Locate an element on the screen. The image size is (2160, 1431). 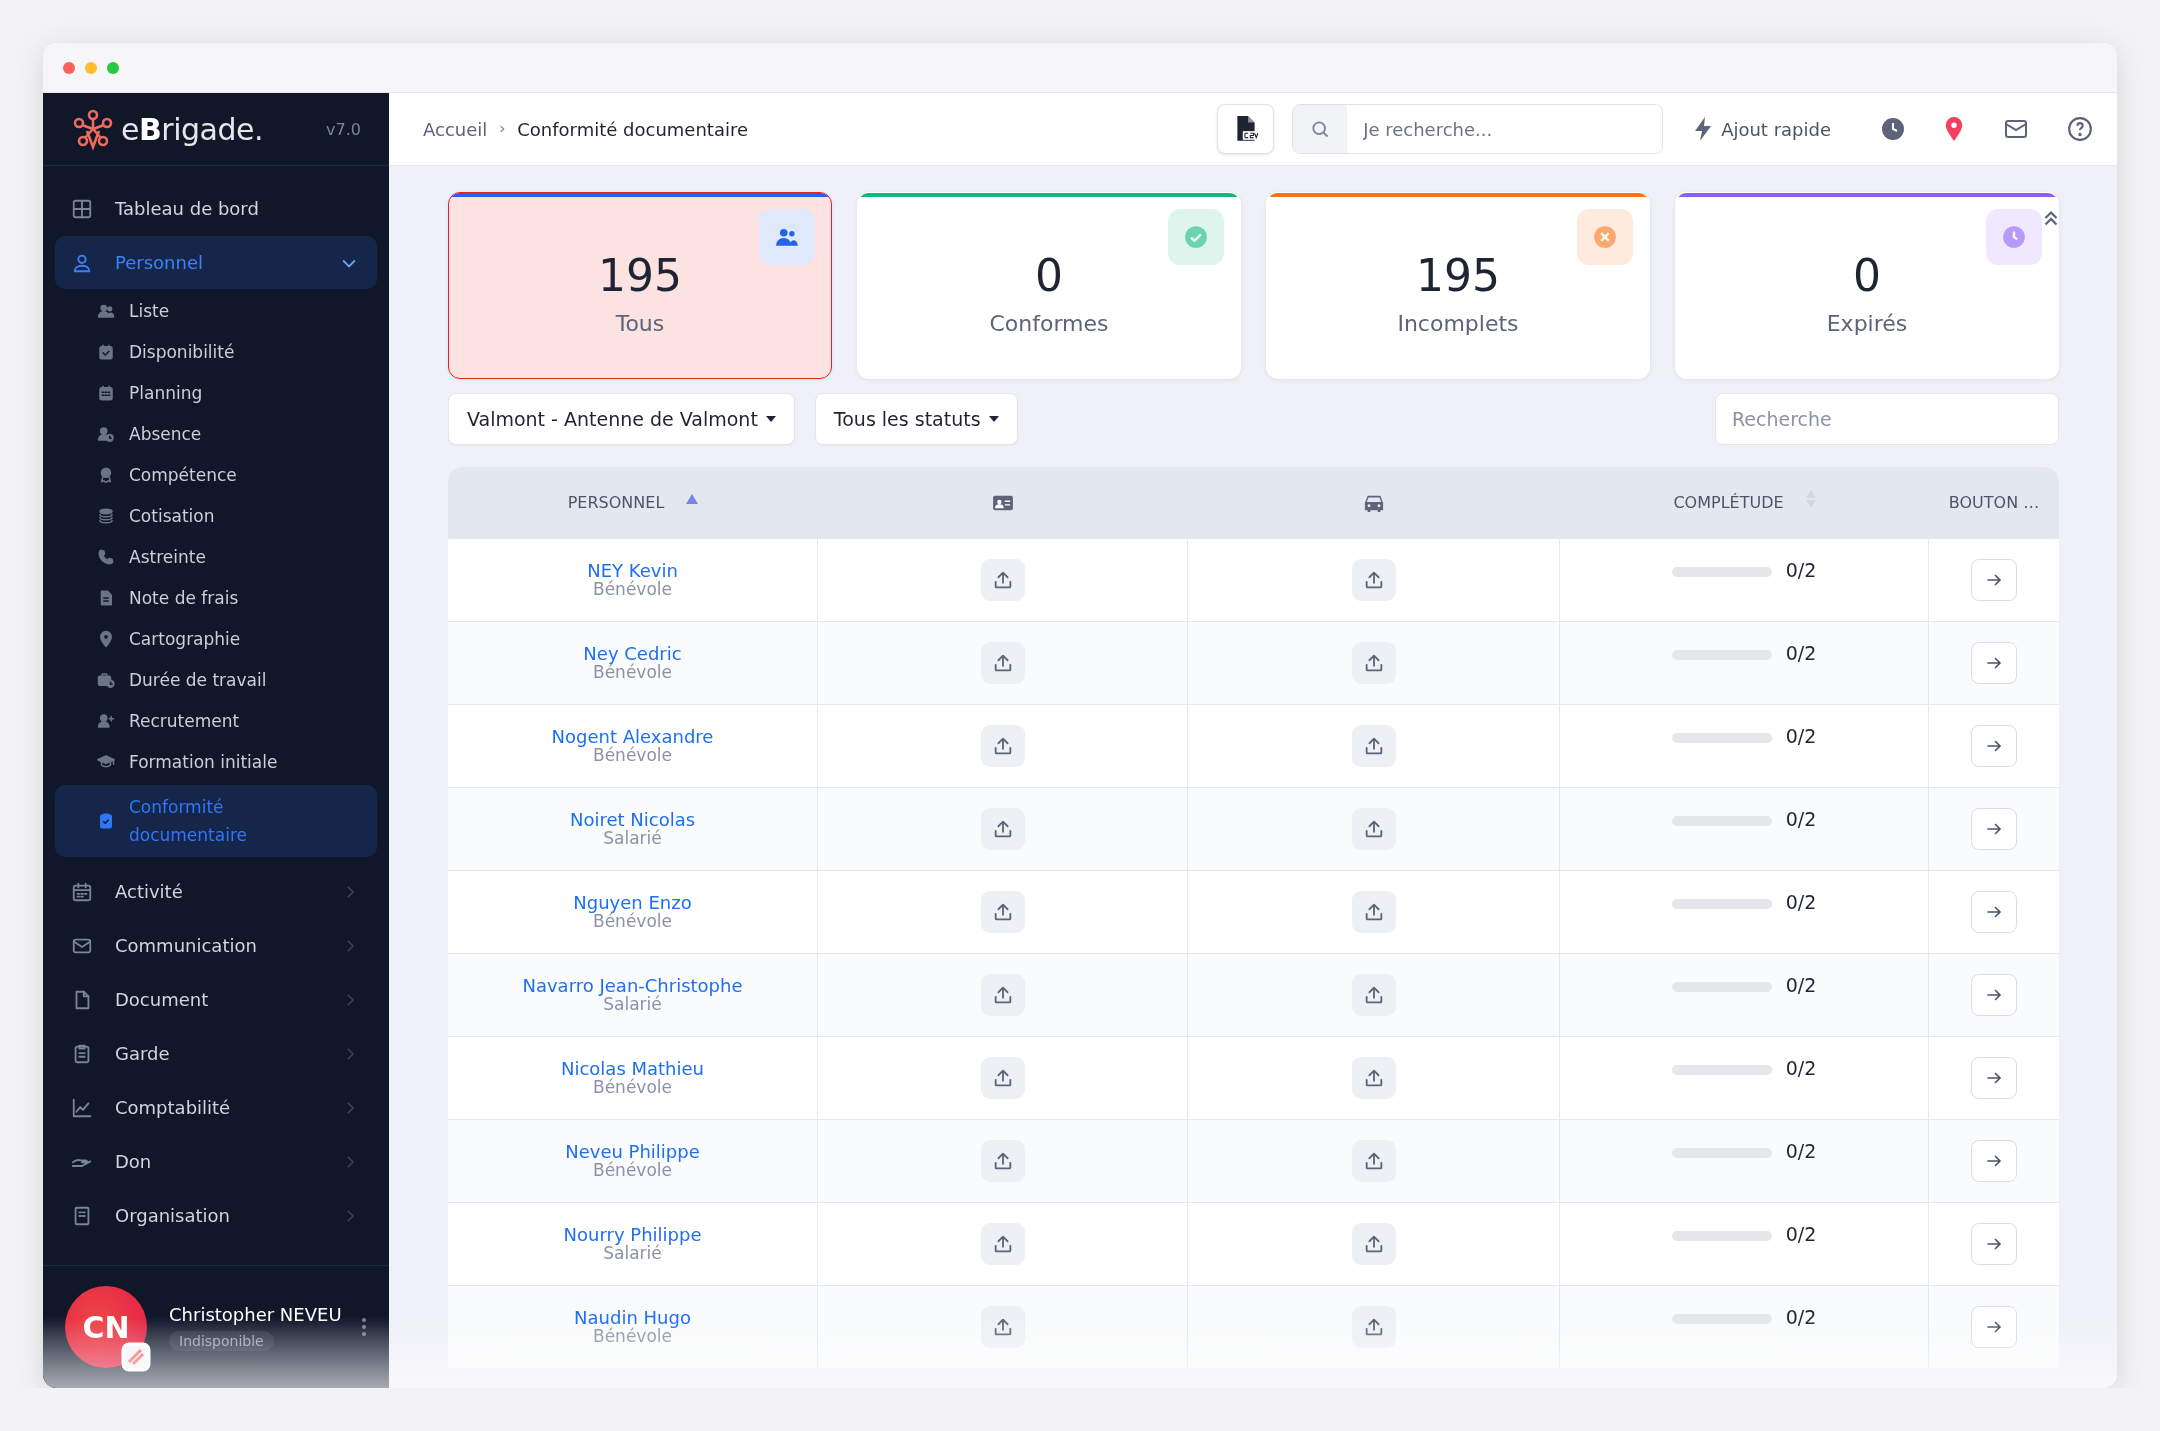
nav-subitem: Conformité documentaire is located at coordinates (216, 821).